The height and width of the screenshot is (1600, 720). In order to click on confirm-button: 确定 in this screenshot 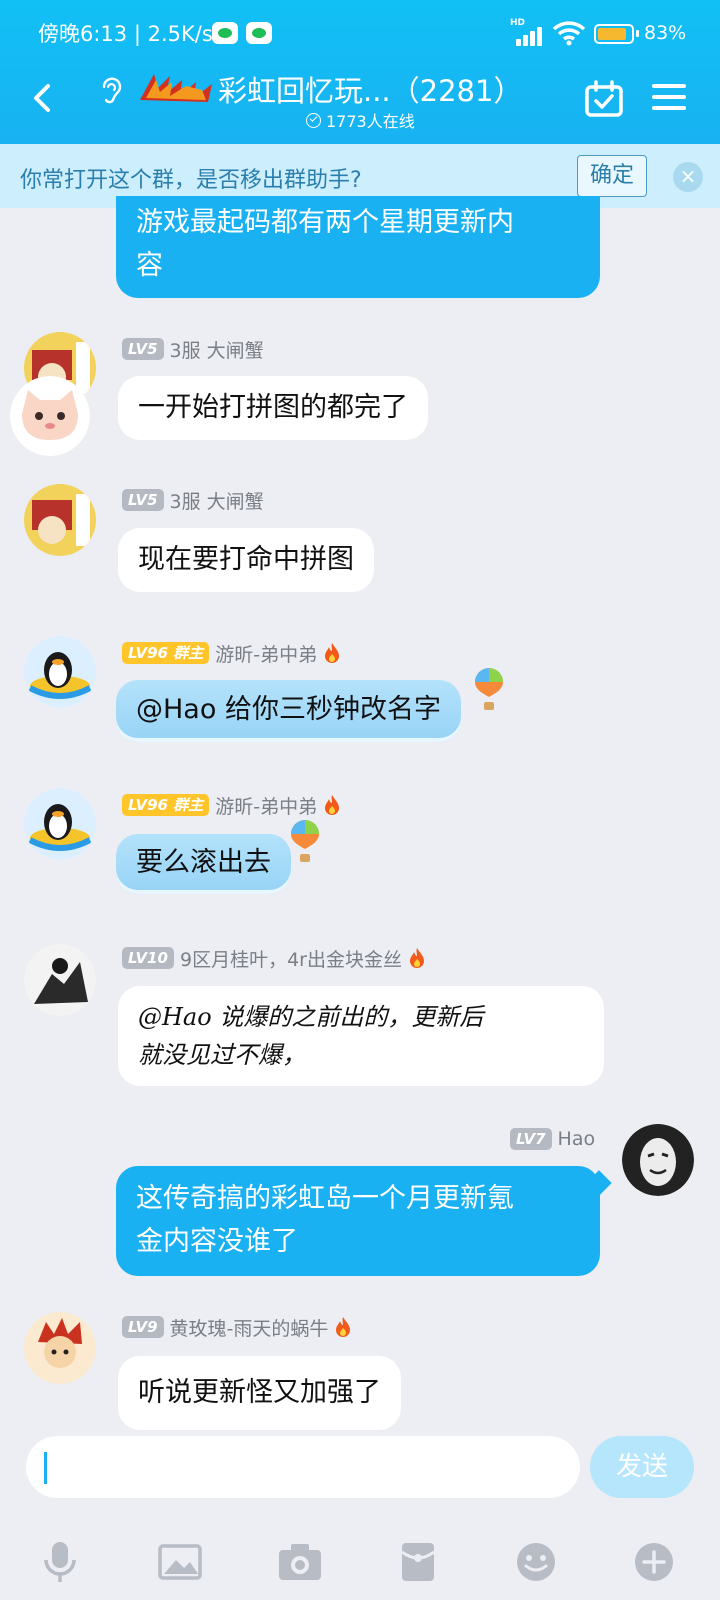, I will do `click(612, 176)`.